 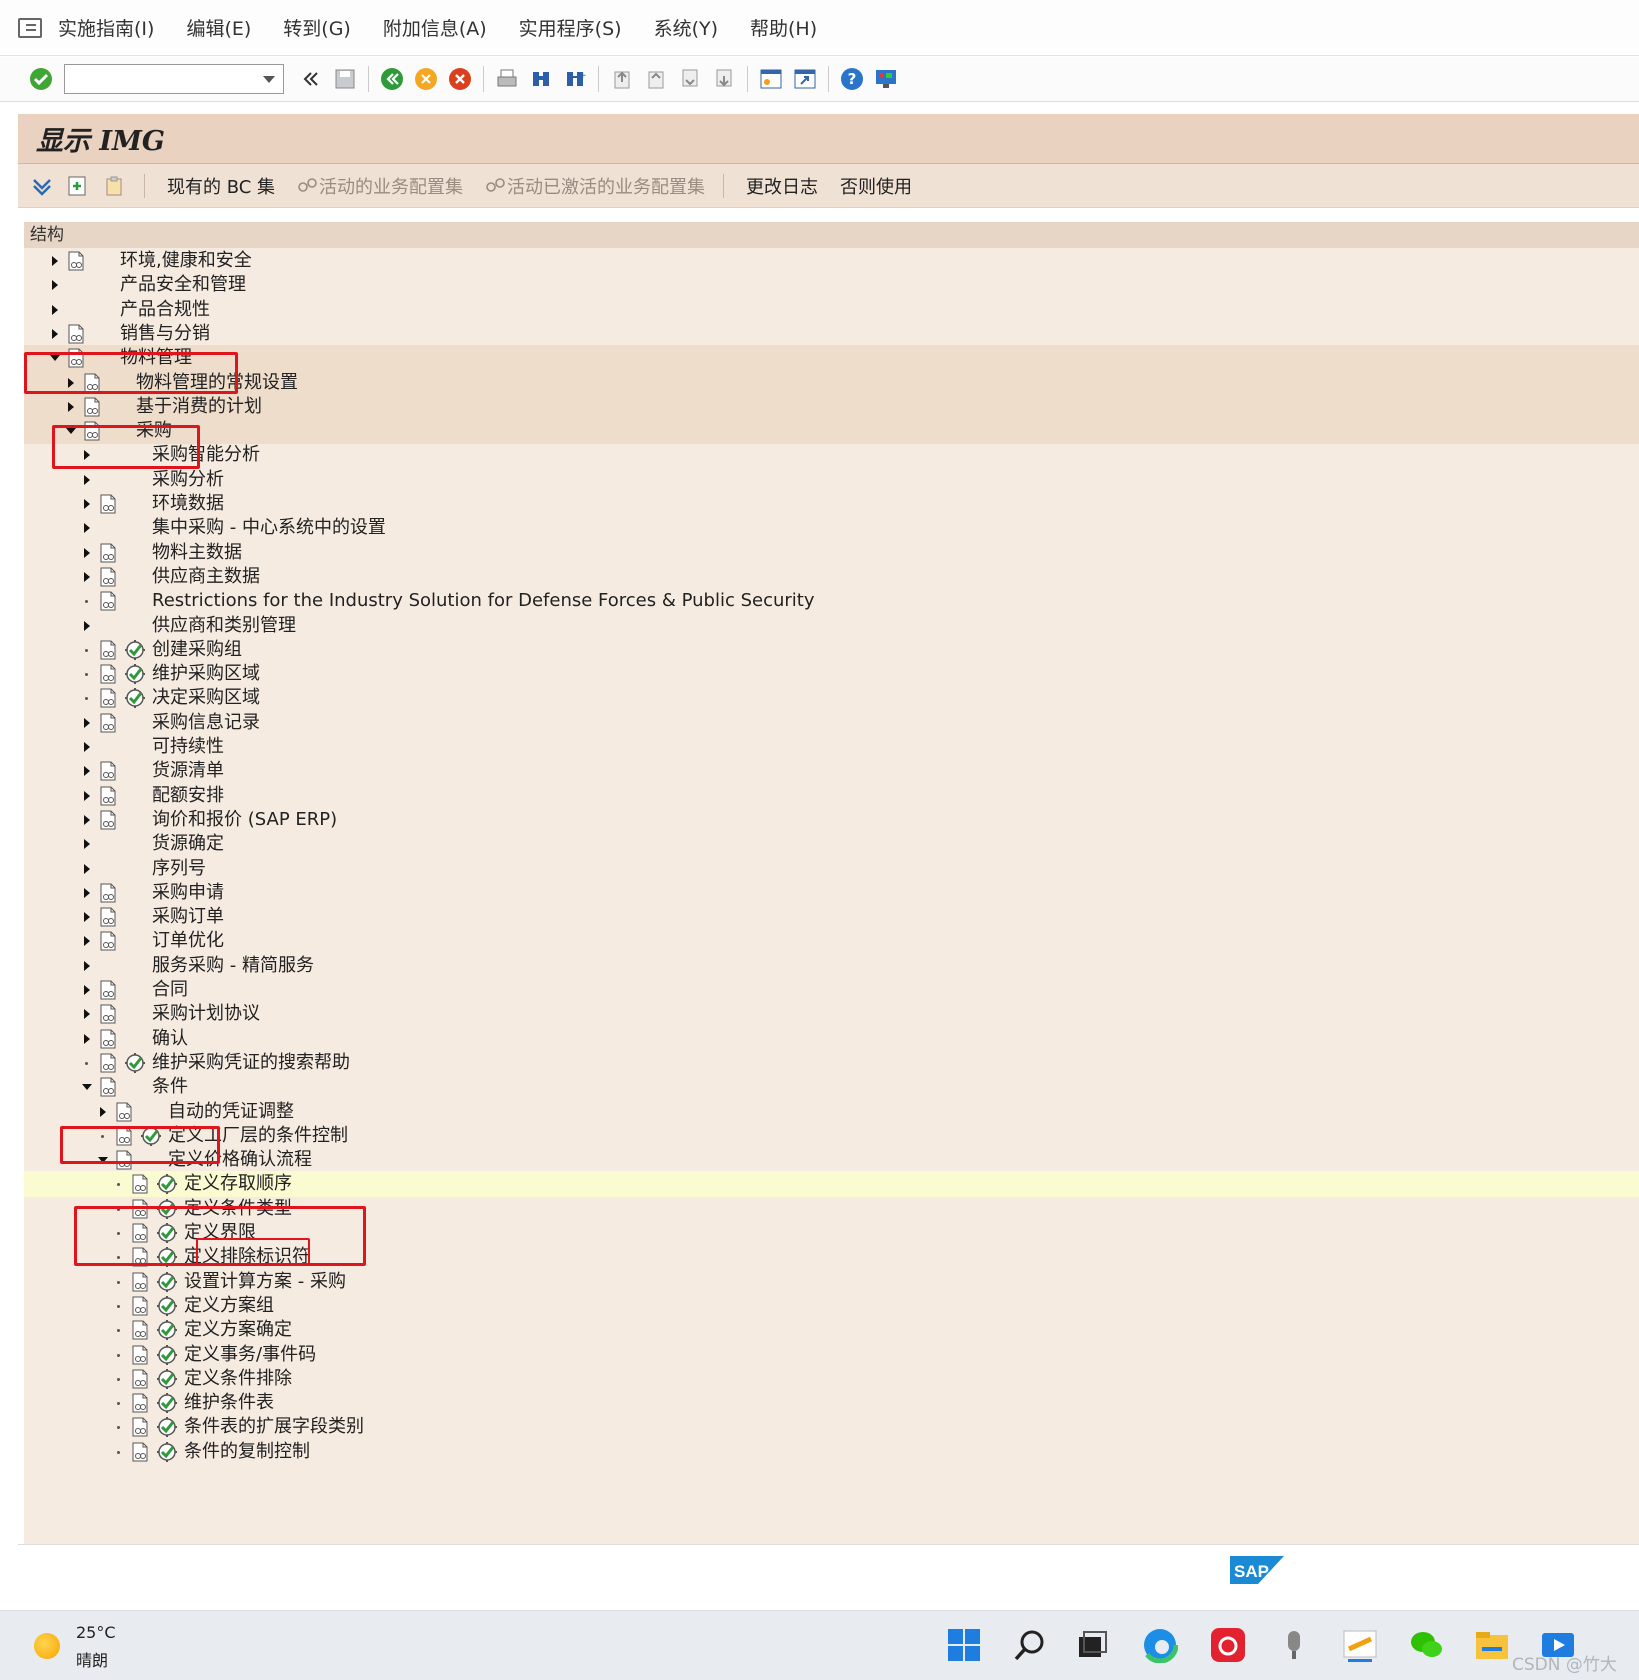 I want to click on tree-node-label: 销售与分销, so click(x=165, y=334).